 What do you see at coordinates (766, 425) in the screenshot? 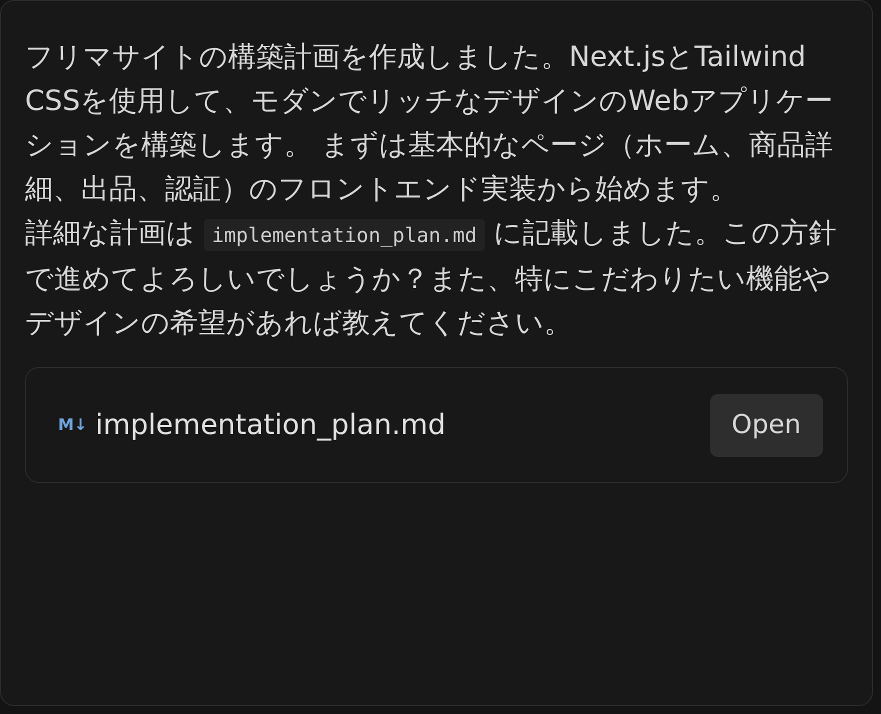
I see `open-button: Open` at bounding box center [766, 425].